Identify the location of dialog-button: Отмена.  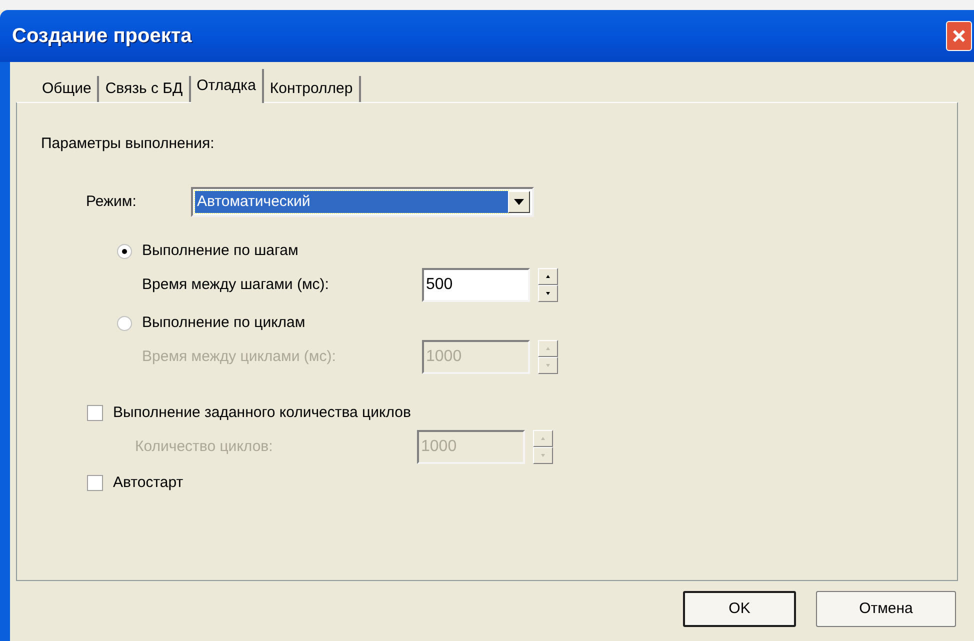
(886, 609).